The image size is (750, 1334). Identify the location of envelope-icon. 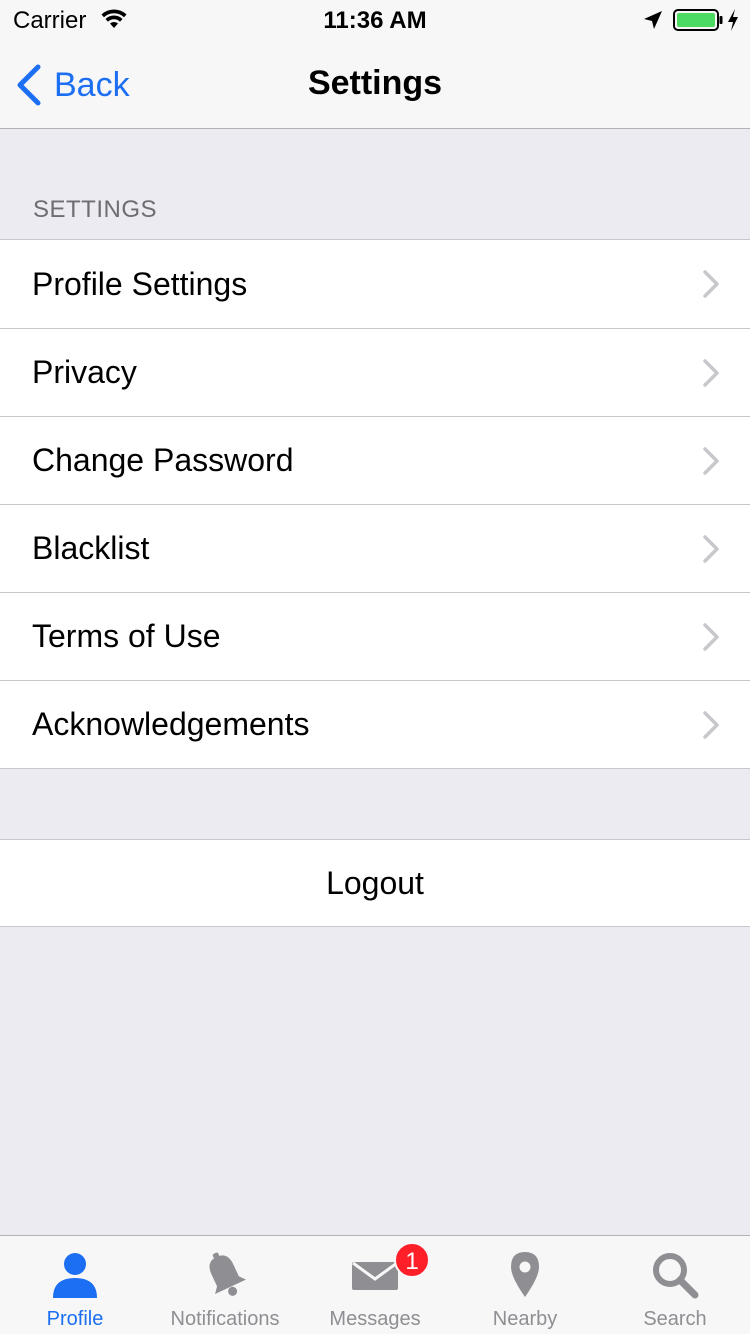
(375, 1275).